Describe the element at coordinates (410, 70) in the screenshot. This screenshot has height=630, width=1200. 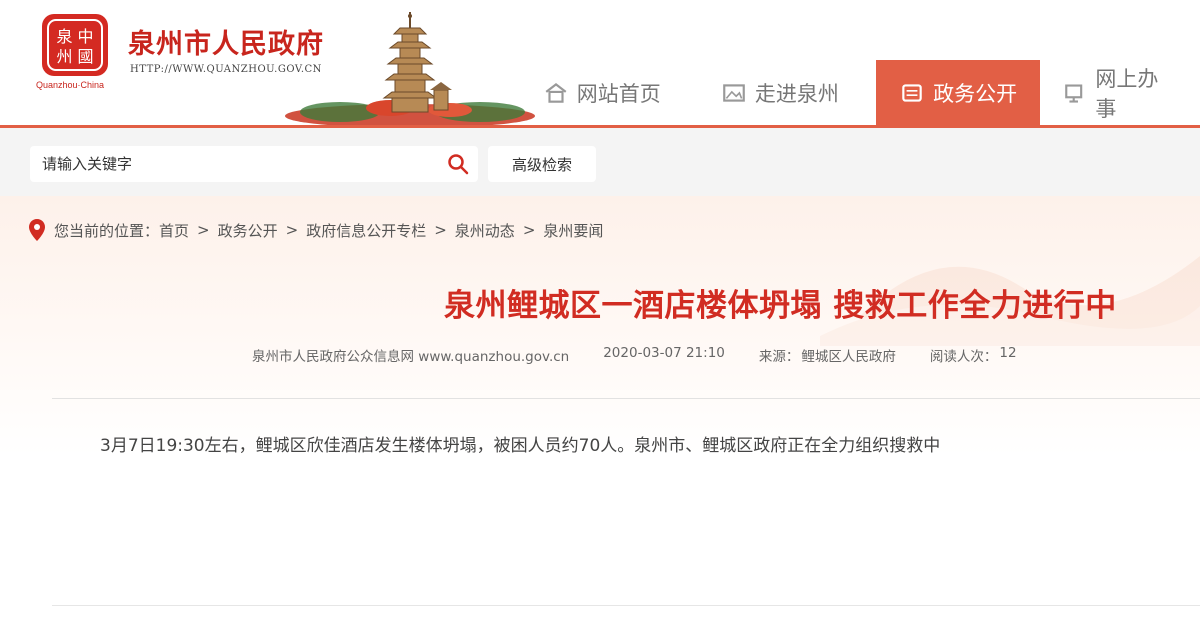
I see `pagoda-illustration` at that location.